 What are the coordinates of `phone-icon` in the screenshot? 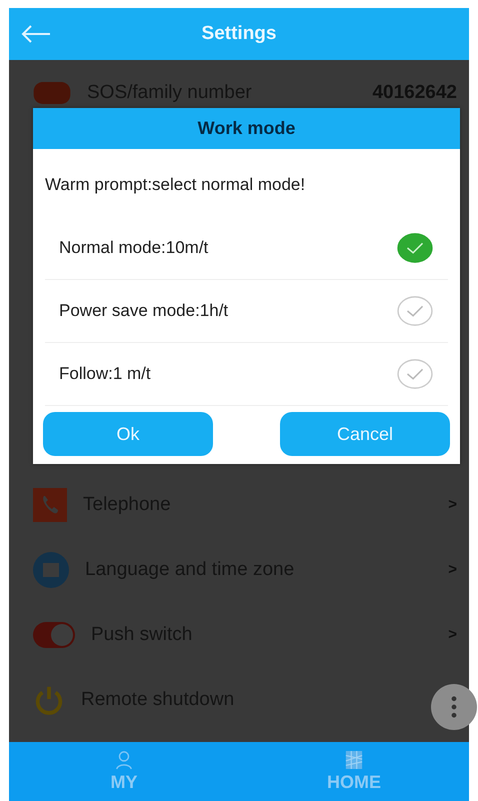 It's located at (50, 505).